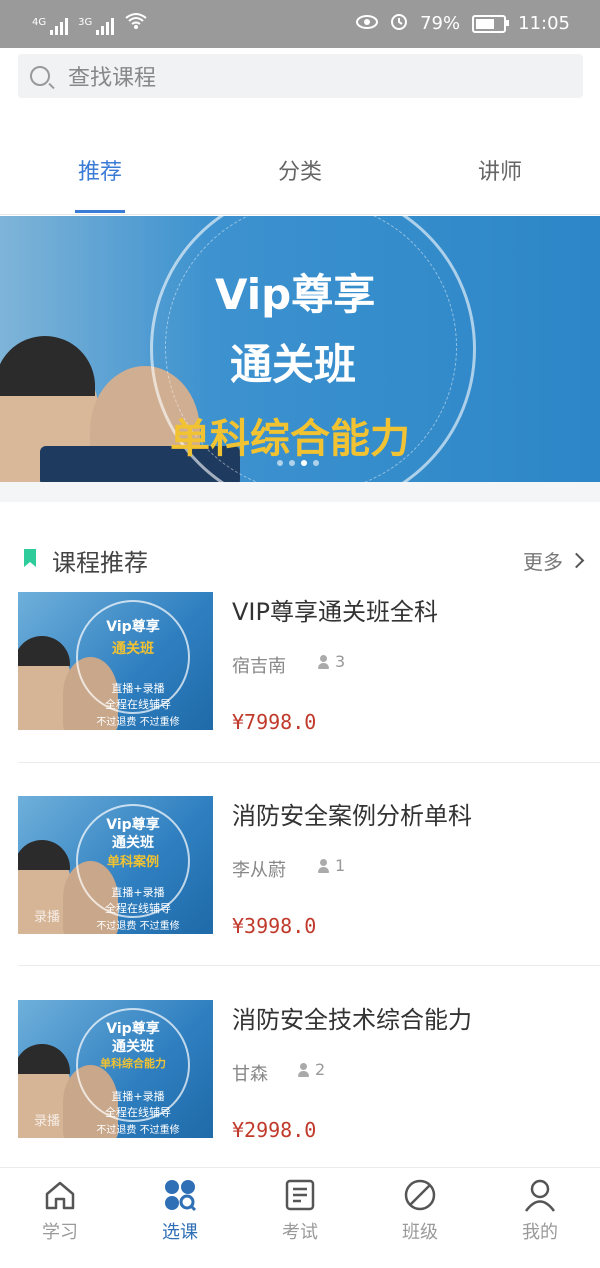 The height and width of the screenshot is (1268, 600). I want to click on nav-label: 学习, so click(60, 1232).